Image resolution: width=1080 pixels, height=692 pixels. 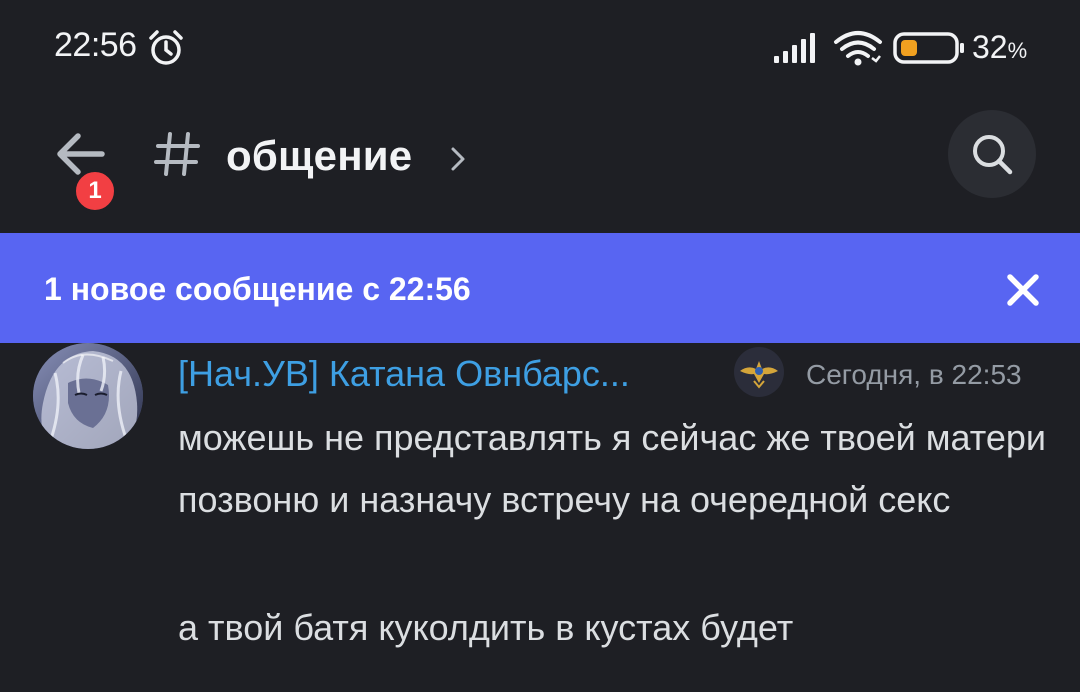 I want to click on status-bar: 22:56 32%, so click(x=540, y=48).